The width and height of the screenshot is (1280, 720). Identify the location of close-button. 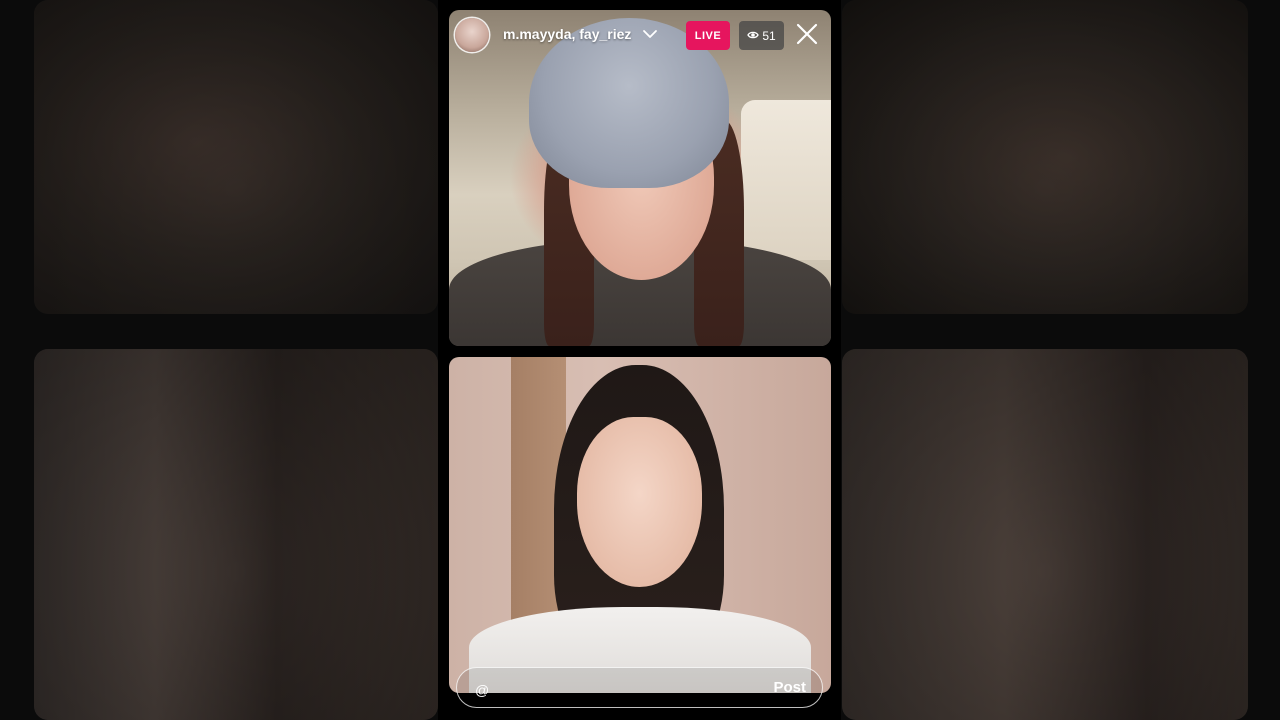
(807, 36).